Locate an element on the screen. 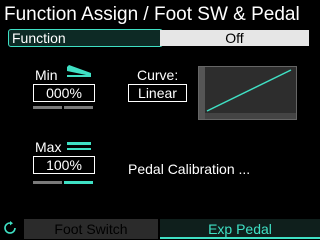 This screenshot has width=320, height=240. function-row: Function Off is located at coordinates (158, 38).